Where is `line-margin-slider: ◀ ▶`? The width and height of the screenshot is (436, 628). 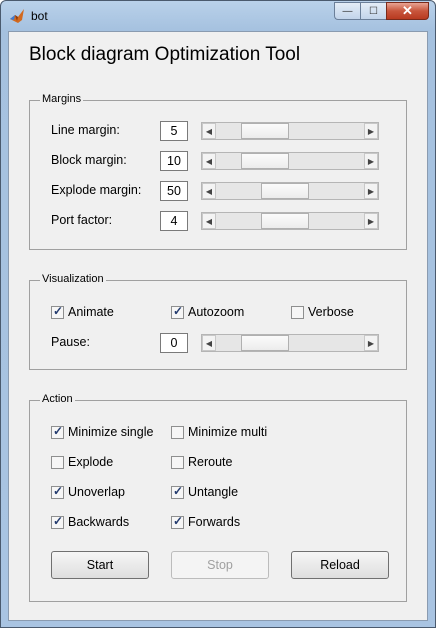
line-margin-slider: ◀ ▶ is located at coordinates (290, 131).